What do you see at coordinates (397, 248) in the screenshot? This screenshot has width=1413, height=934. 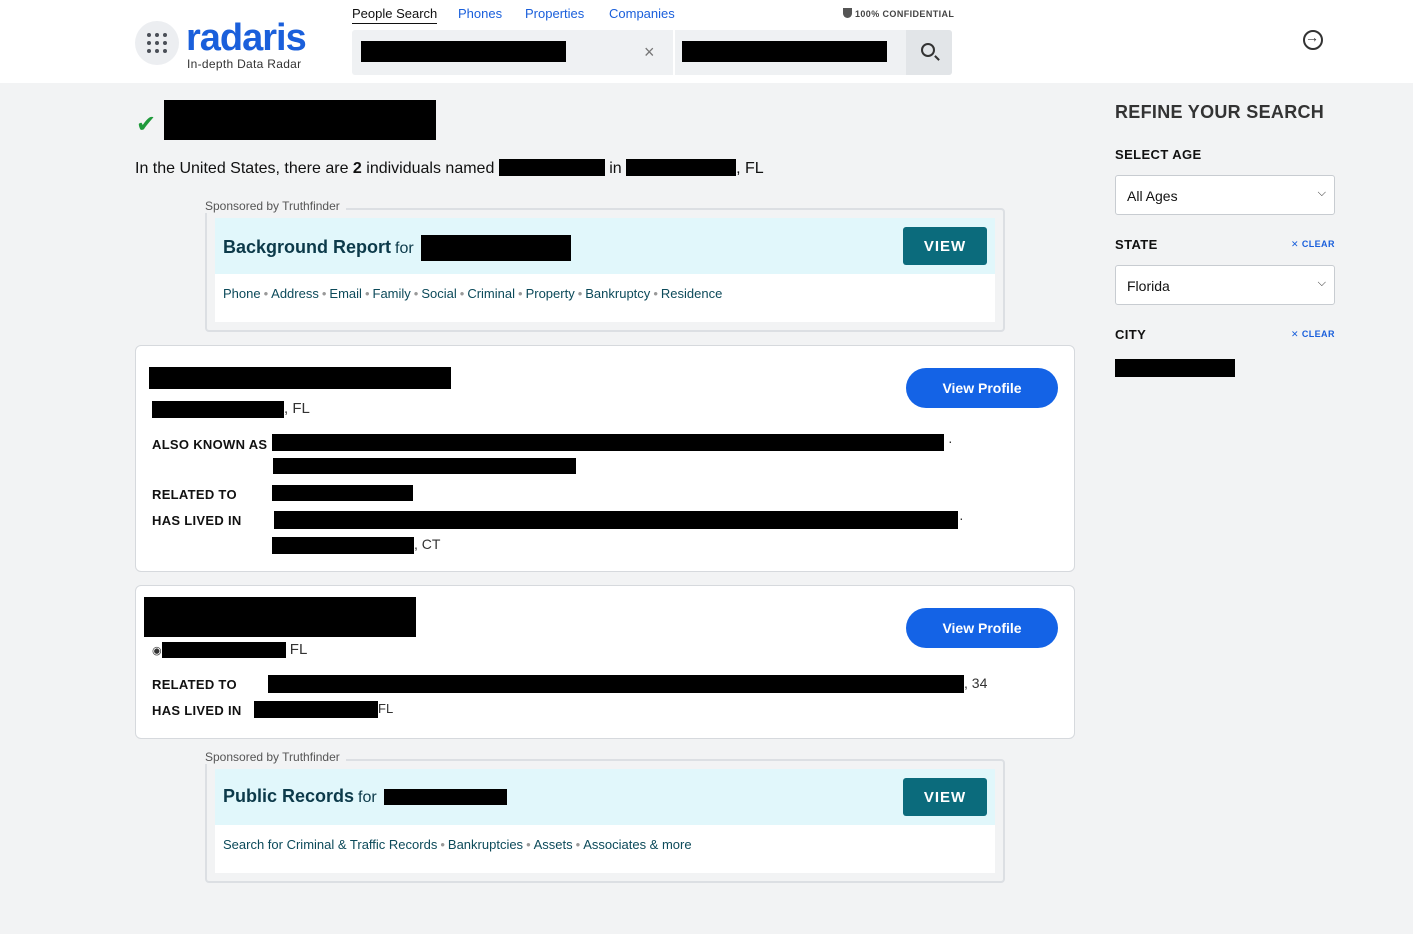 I see `sponsor-title: Background Report for` at bounding box center [397, 248].